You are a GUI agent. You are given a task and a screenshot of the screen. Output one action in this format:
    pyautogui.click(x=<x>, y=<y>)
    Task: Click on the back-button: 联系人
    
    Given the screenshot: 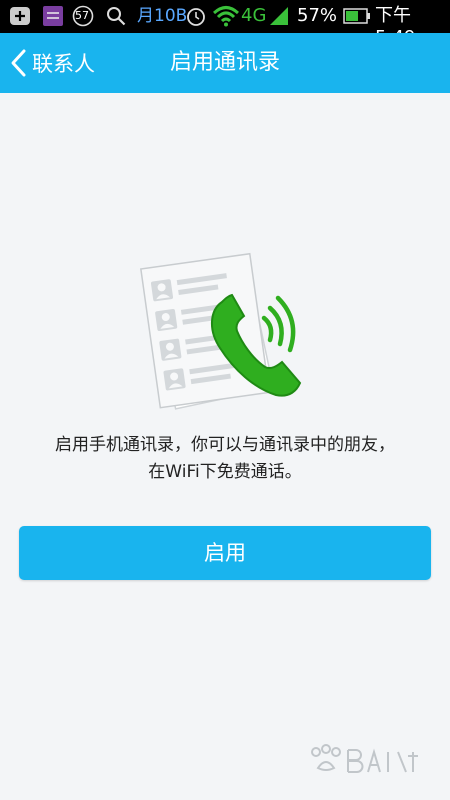 What is the action you would take?
    pyautogui.click(x=66, y=63)
    